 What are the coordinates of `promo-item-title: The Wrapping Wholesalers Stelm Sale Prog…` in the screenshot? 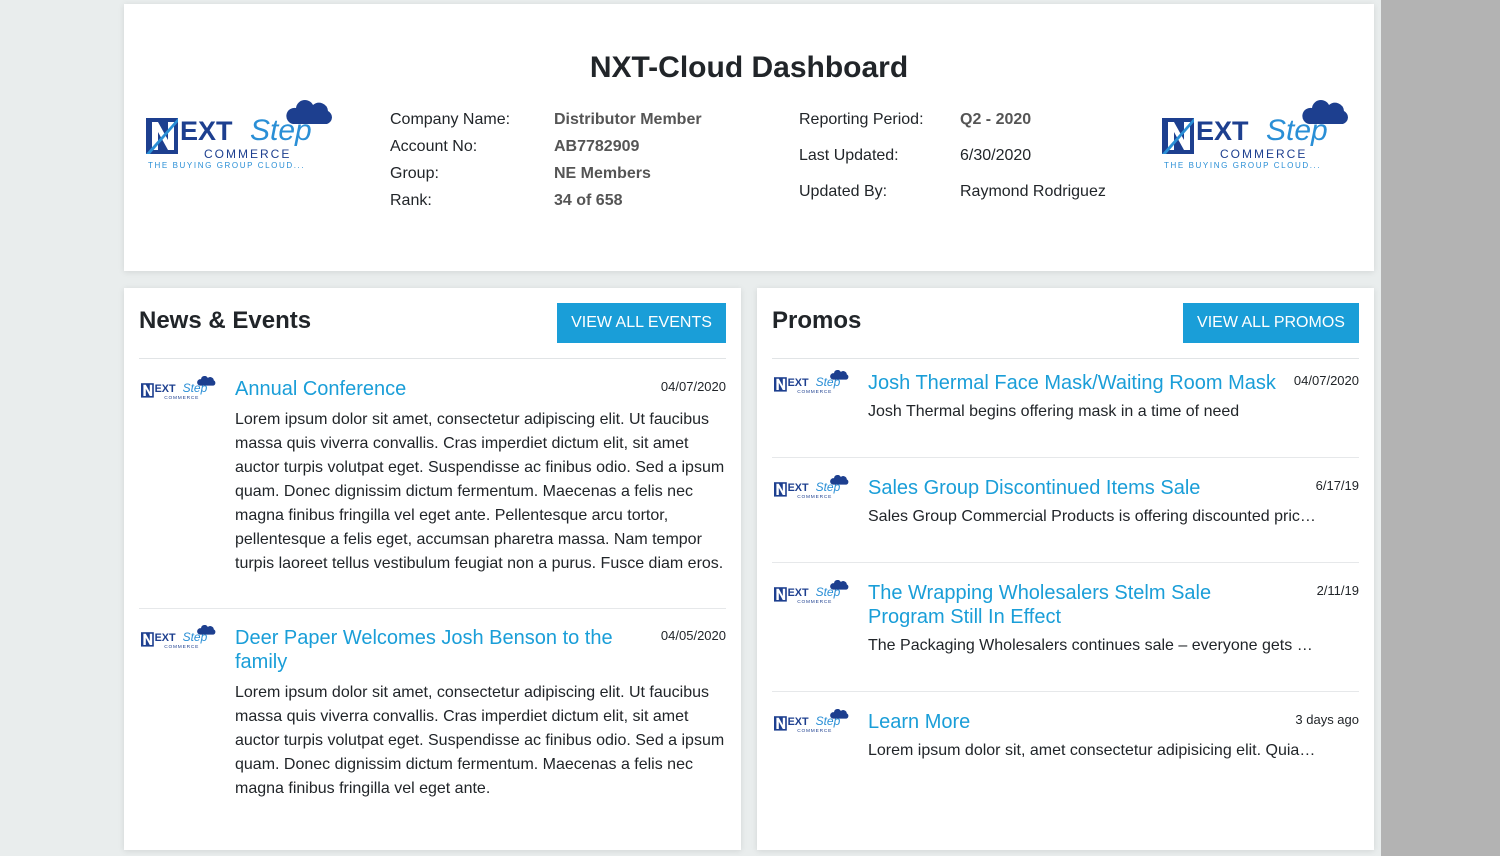 It's located at (1073, 605).